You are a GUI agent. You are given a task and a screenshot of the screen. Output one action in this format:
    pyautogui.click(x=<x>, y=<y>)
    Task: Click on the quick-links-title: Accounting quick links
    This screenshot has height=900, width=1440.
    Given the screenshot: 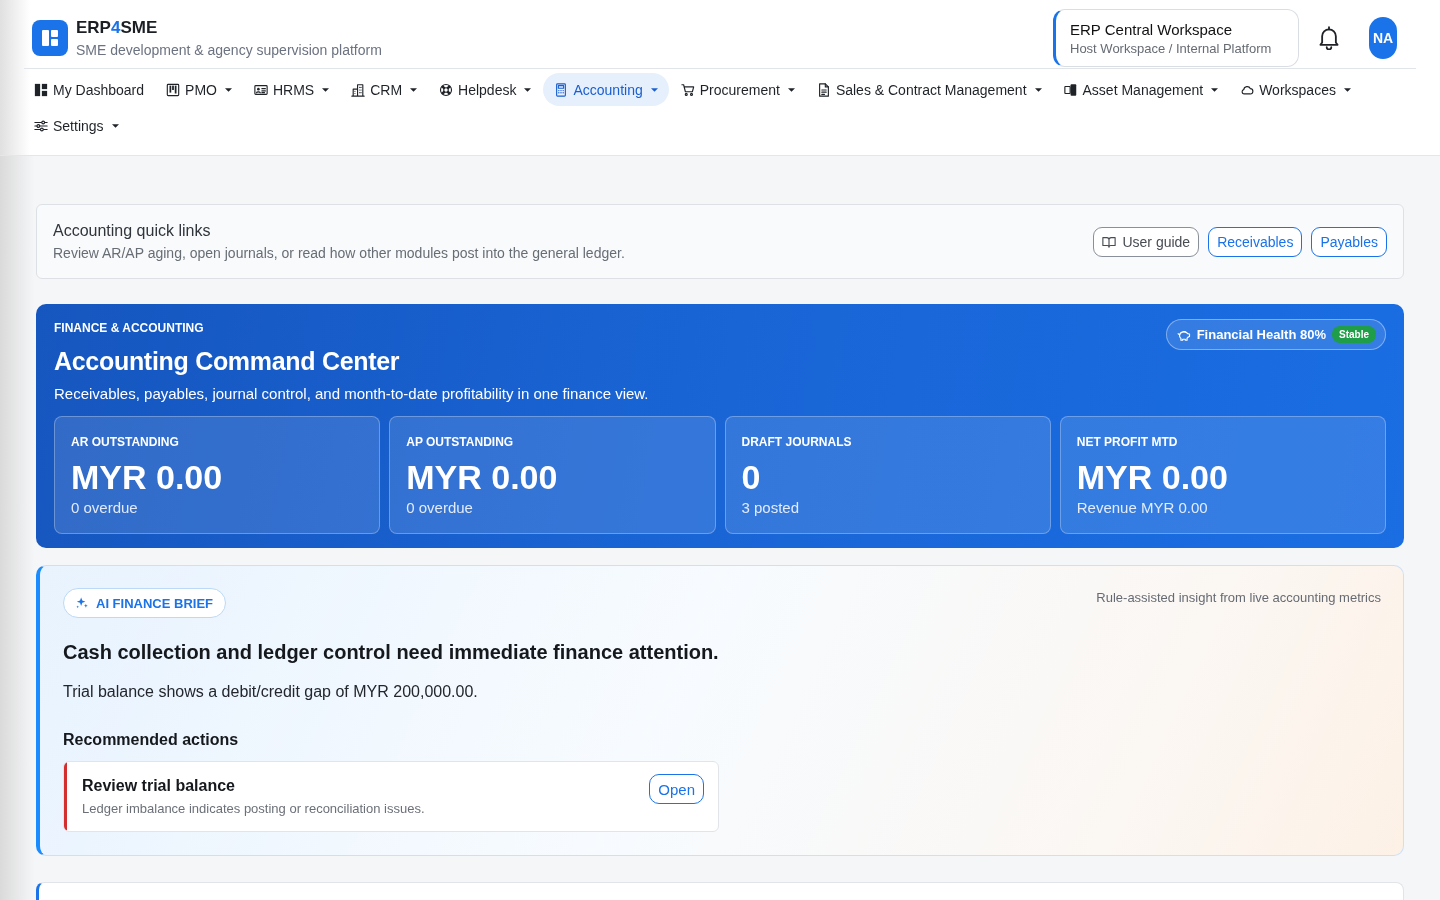 What is the action you would take?
    pyautogui.click(x=132, y=231)
    